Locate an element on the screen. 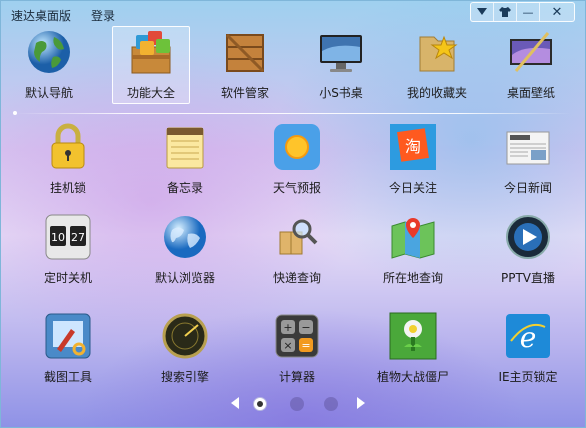 This screenshot has height=428, width=586. page-indicator is located at coordinates (293, 404).